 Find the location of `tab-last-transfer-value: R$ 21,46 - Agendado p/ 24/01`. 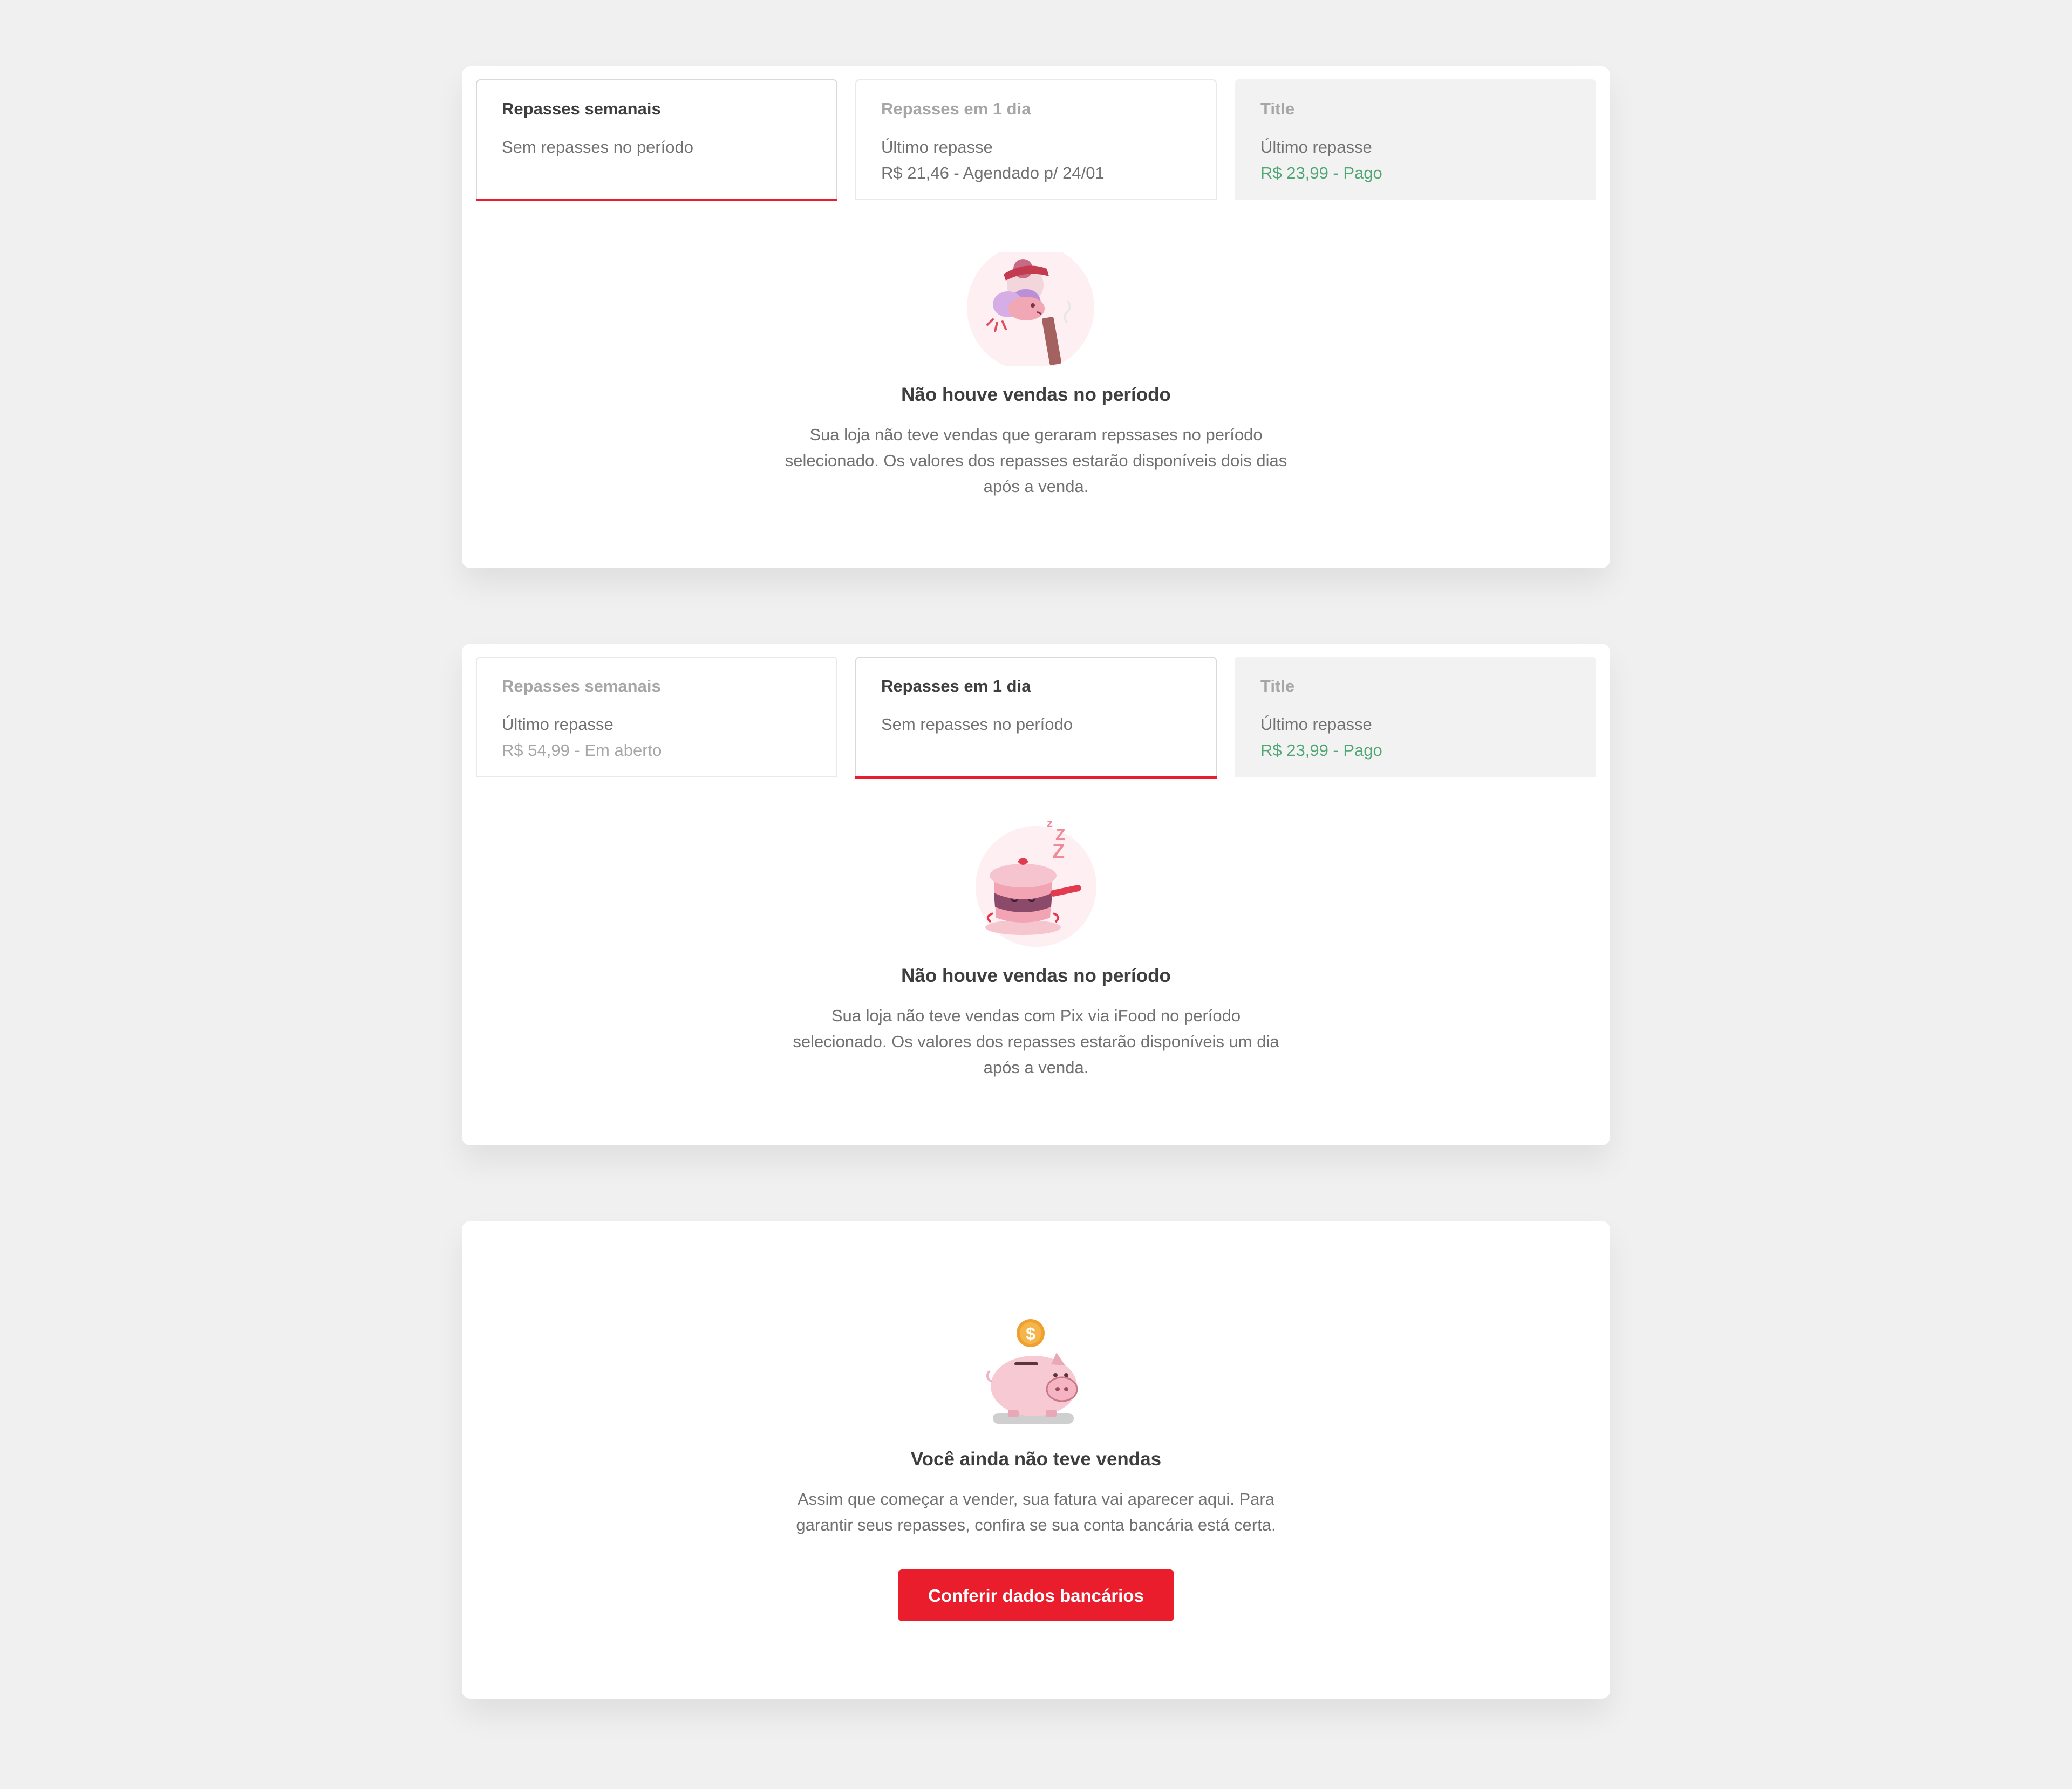

tab-last-transfer-value: R$ 21,46 - Agendado p/ 24/01 is located at coordinates (993, 172).